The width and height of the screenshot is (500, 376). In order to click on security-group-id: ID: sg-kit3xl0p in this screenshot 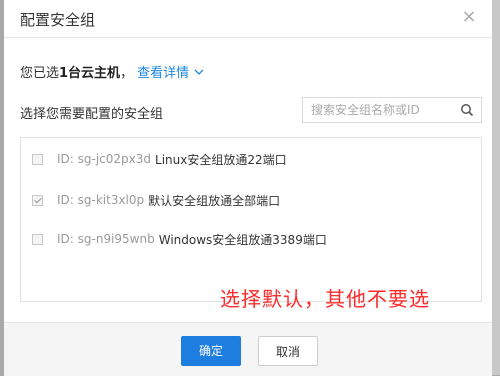, I will do `click(101, 200)`.